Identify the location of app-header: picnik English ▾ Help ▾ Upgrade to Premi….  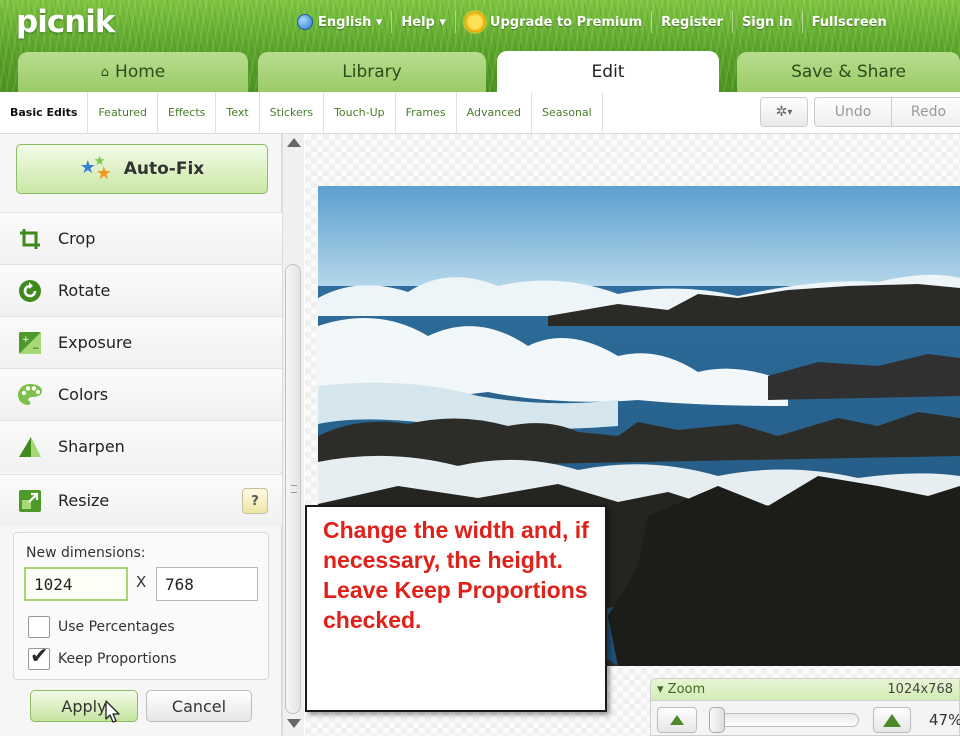
(480, 46).